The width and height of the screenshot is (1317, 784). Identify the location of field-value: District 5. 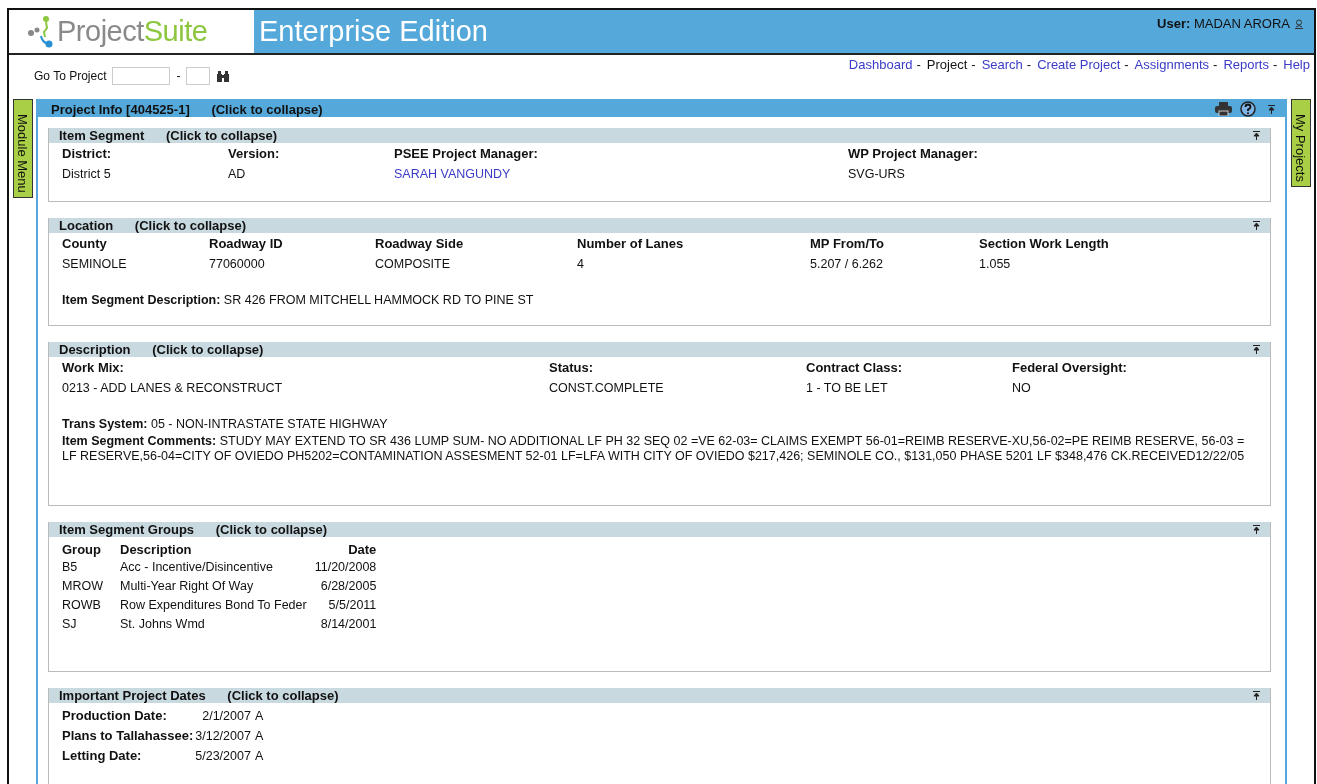
(87, 174).